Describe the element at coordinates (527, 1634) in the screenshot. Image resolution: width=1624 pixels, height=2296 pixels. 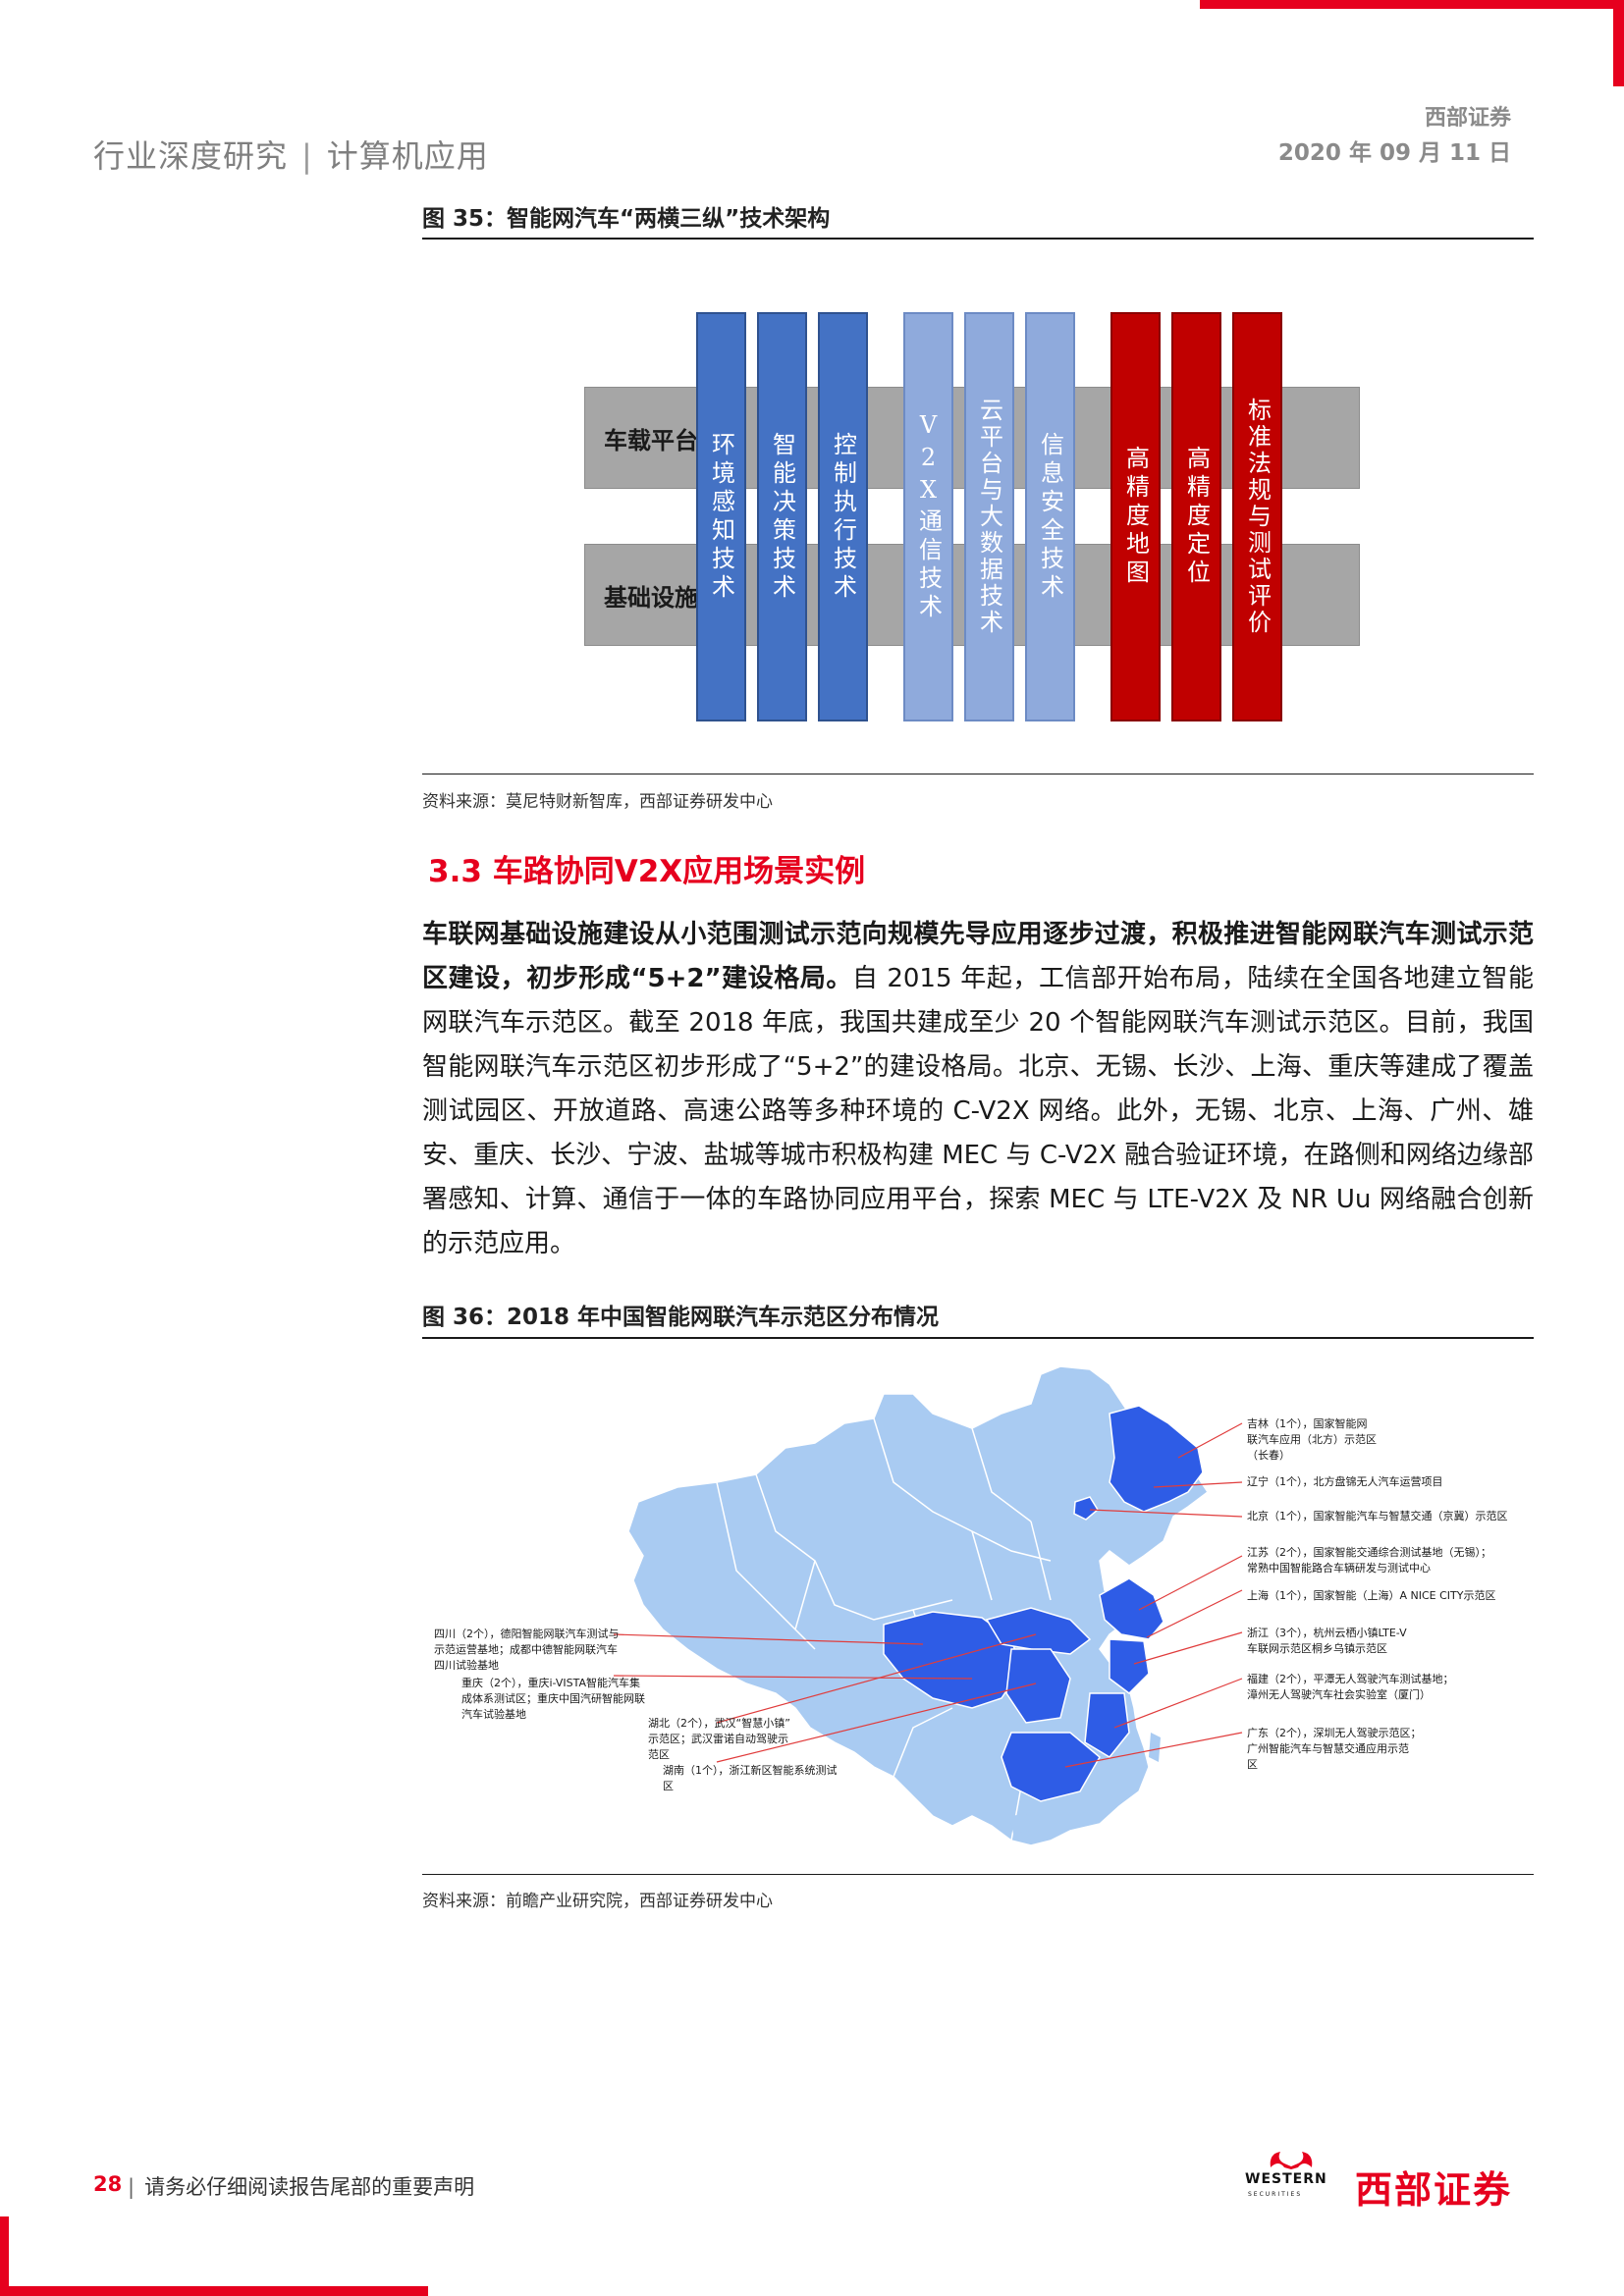
I see `label-line: 四川（2个），德阳智能网联汽车测试与` at that location.